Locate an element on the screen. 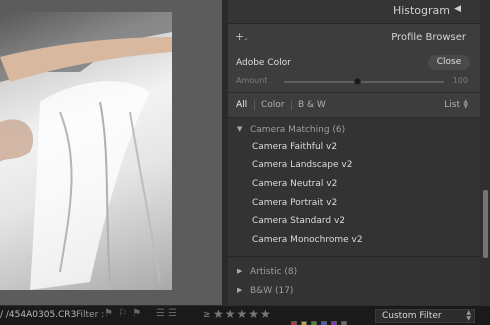  profile-item: Camera Neutral v2 is located at coordinates (362, 188).